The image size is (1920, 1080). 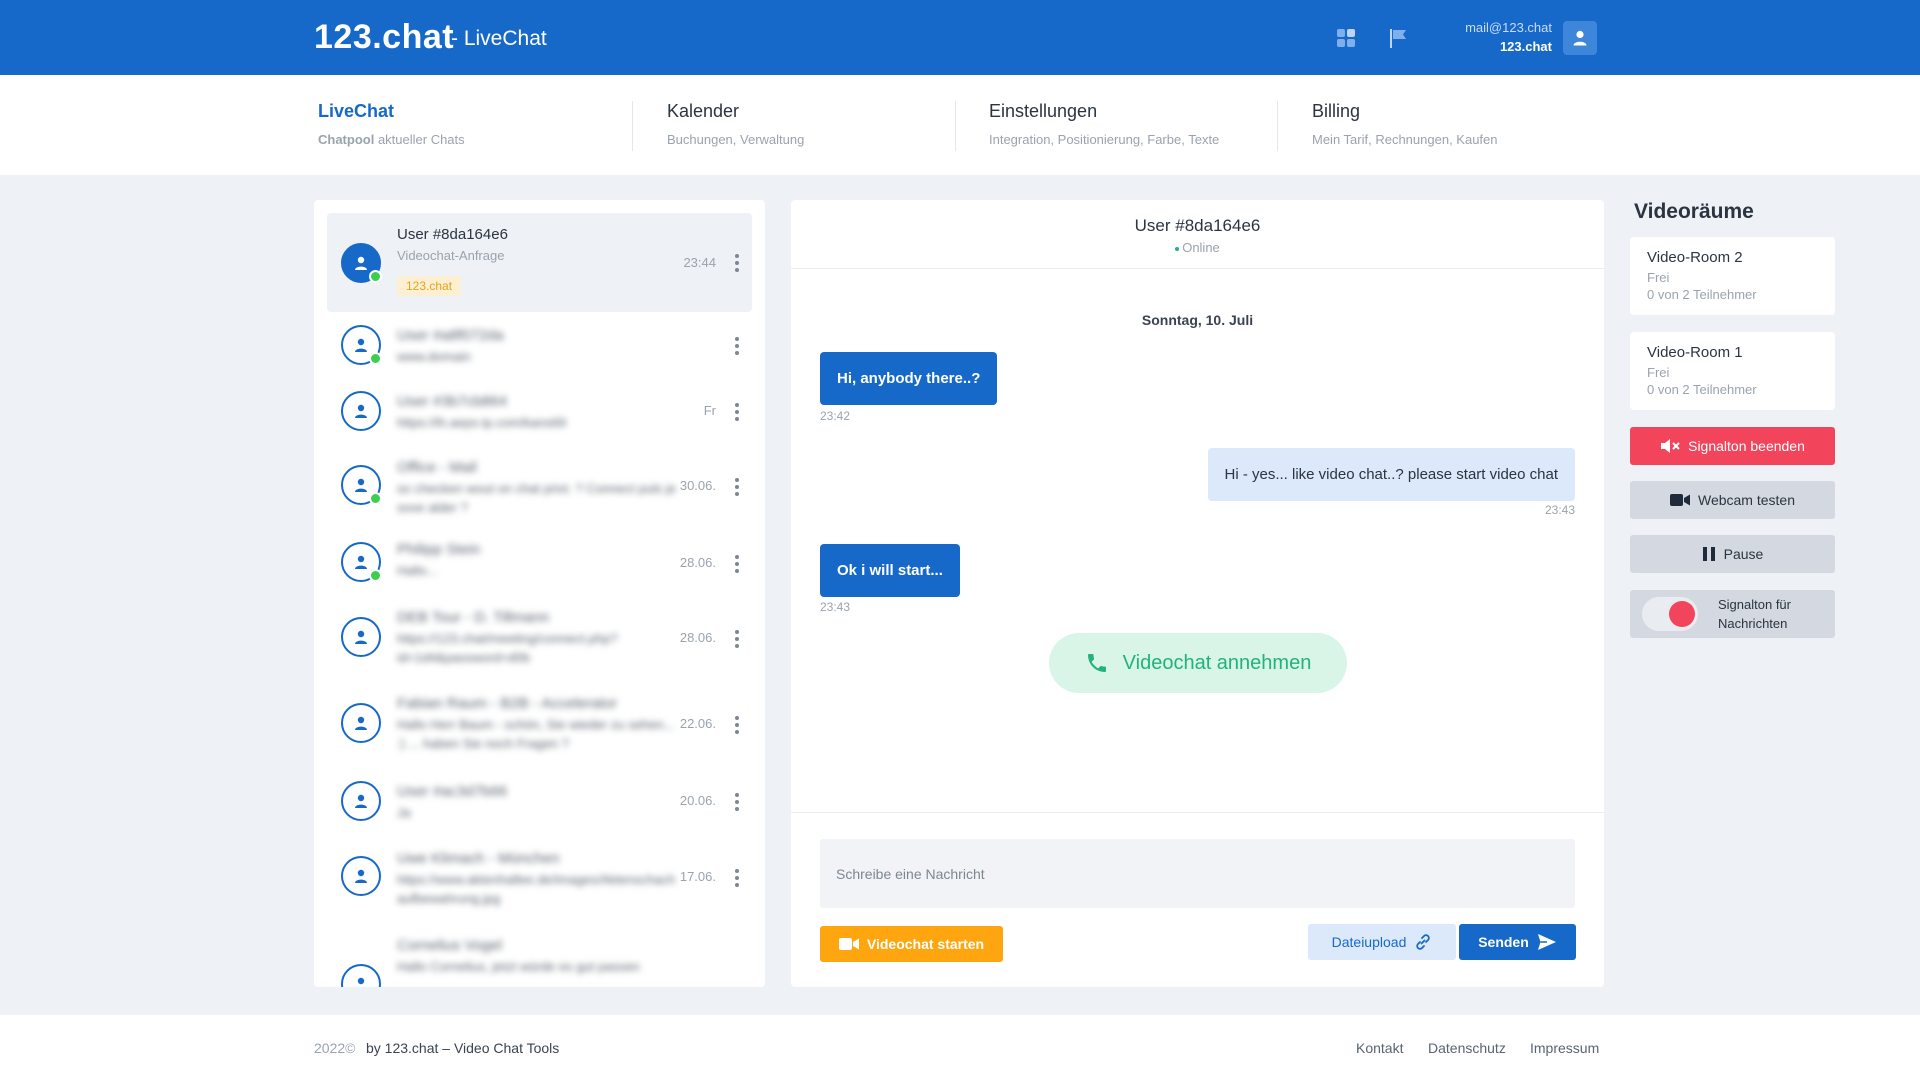 I want to click on logo: 123.chat, so click(x=384, y=37).